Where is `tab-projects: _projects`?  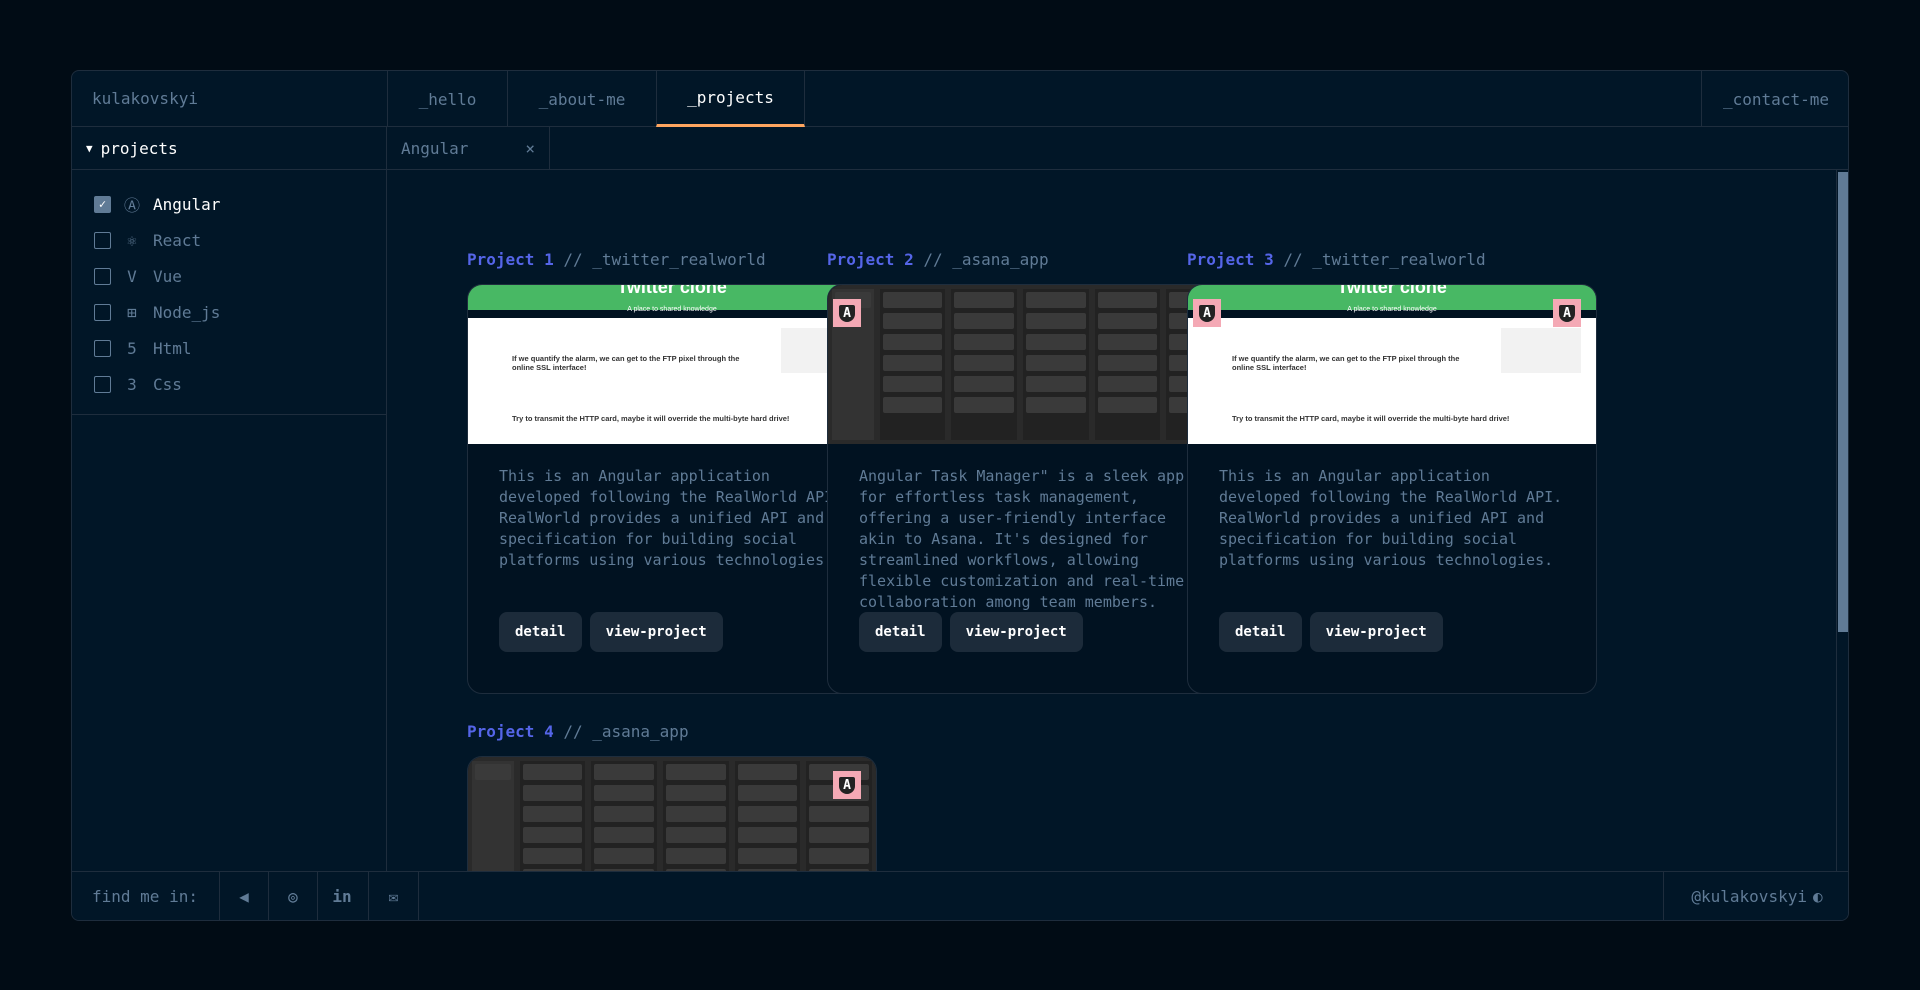 tab-projects: _projects is located at coordinates (730, 99).